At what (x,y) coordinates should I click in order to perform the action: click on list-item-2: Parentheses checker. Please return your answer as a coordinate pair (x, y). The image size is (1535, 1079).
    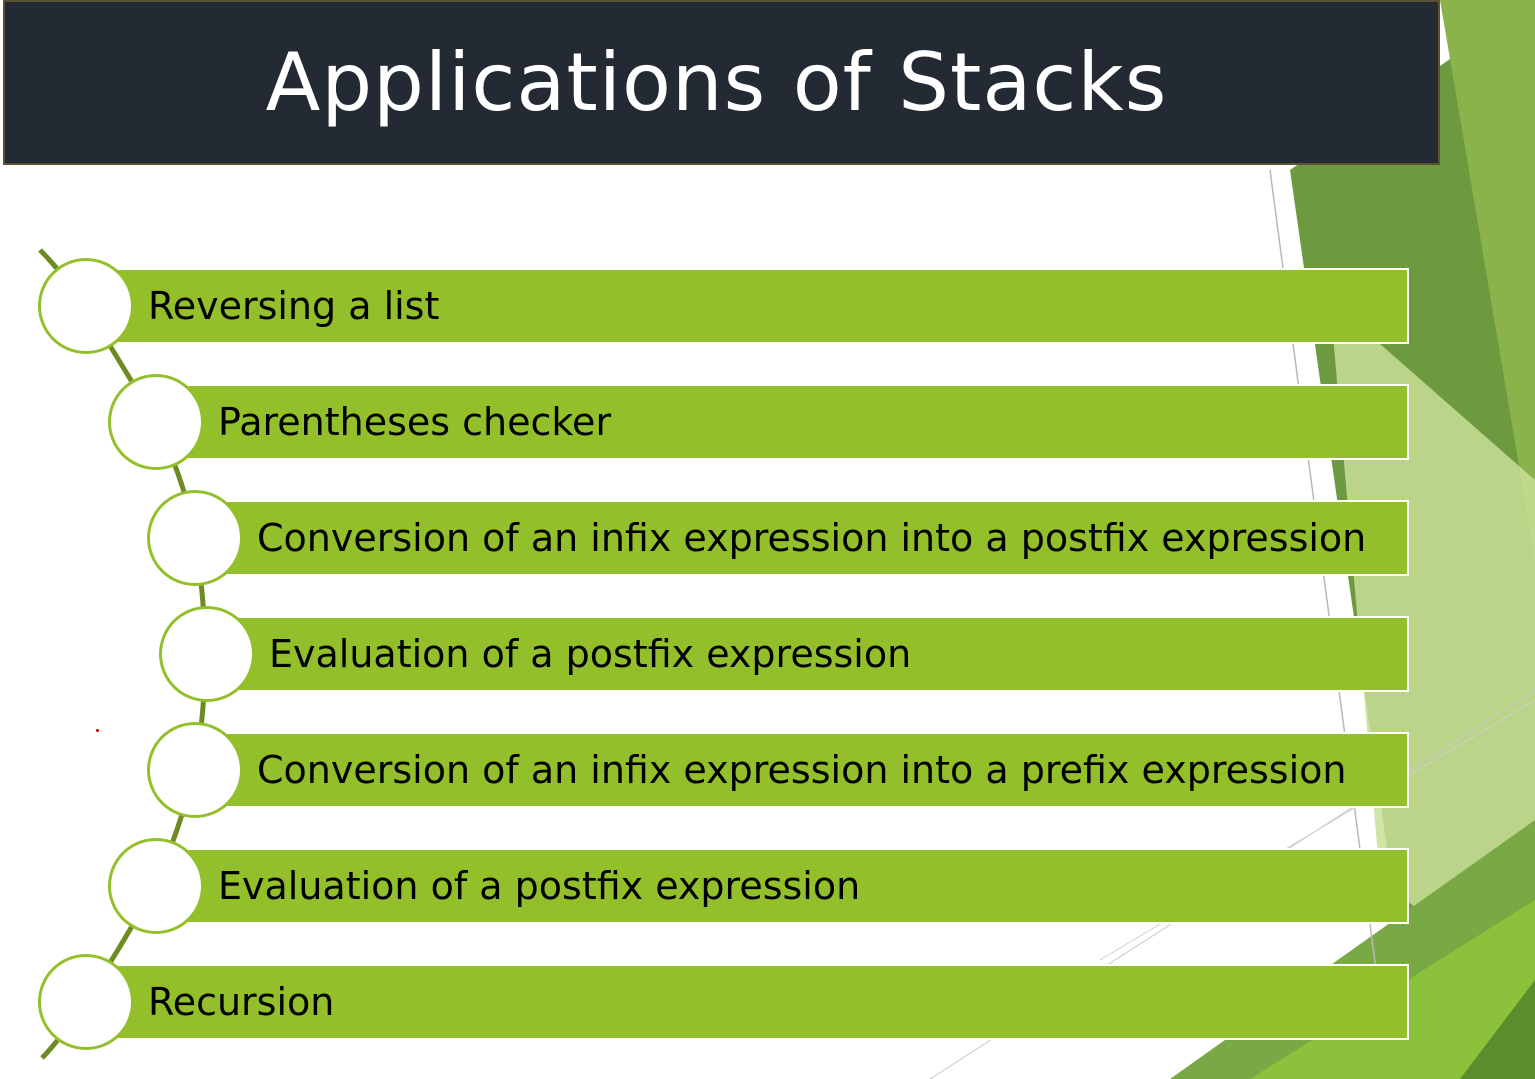
    Looking at the image, I should click on (797, 422).